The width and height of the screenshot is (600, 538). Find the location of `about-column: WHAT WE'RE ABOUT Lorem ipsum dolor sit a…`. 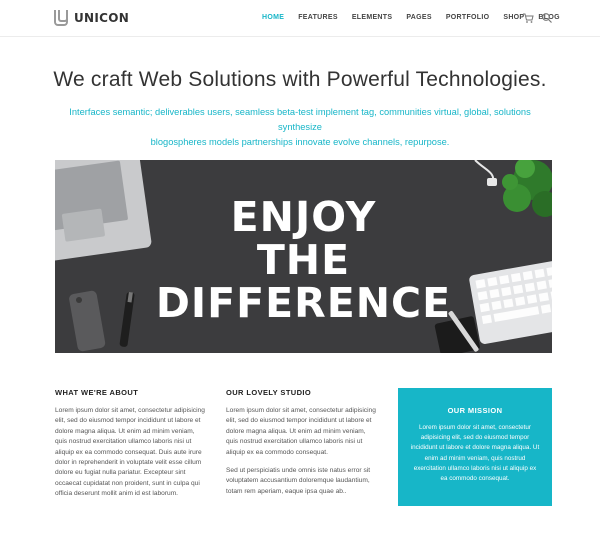

about-column: WHAT WE'RE ABOUT Lorem ipsum dolor sit a… is located at coordinates (130, 444).